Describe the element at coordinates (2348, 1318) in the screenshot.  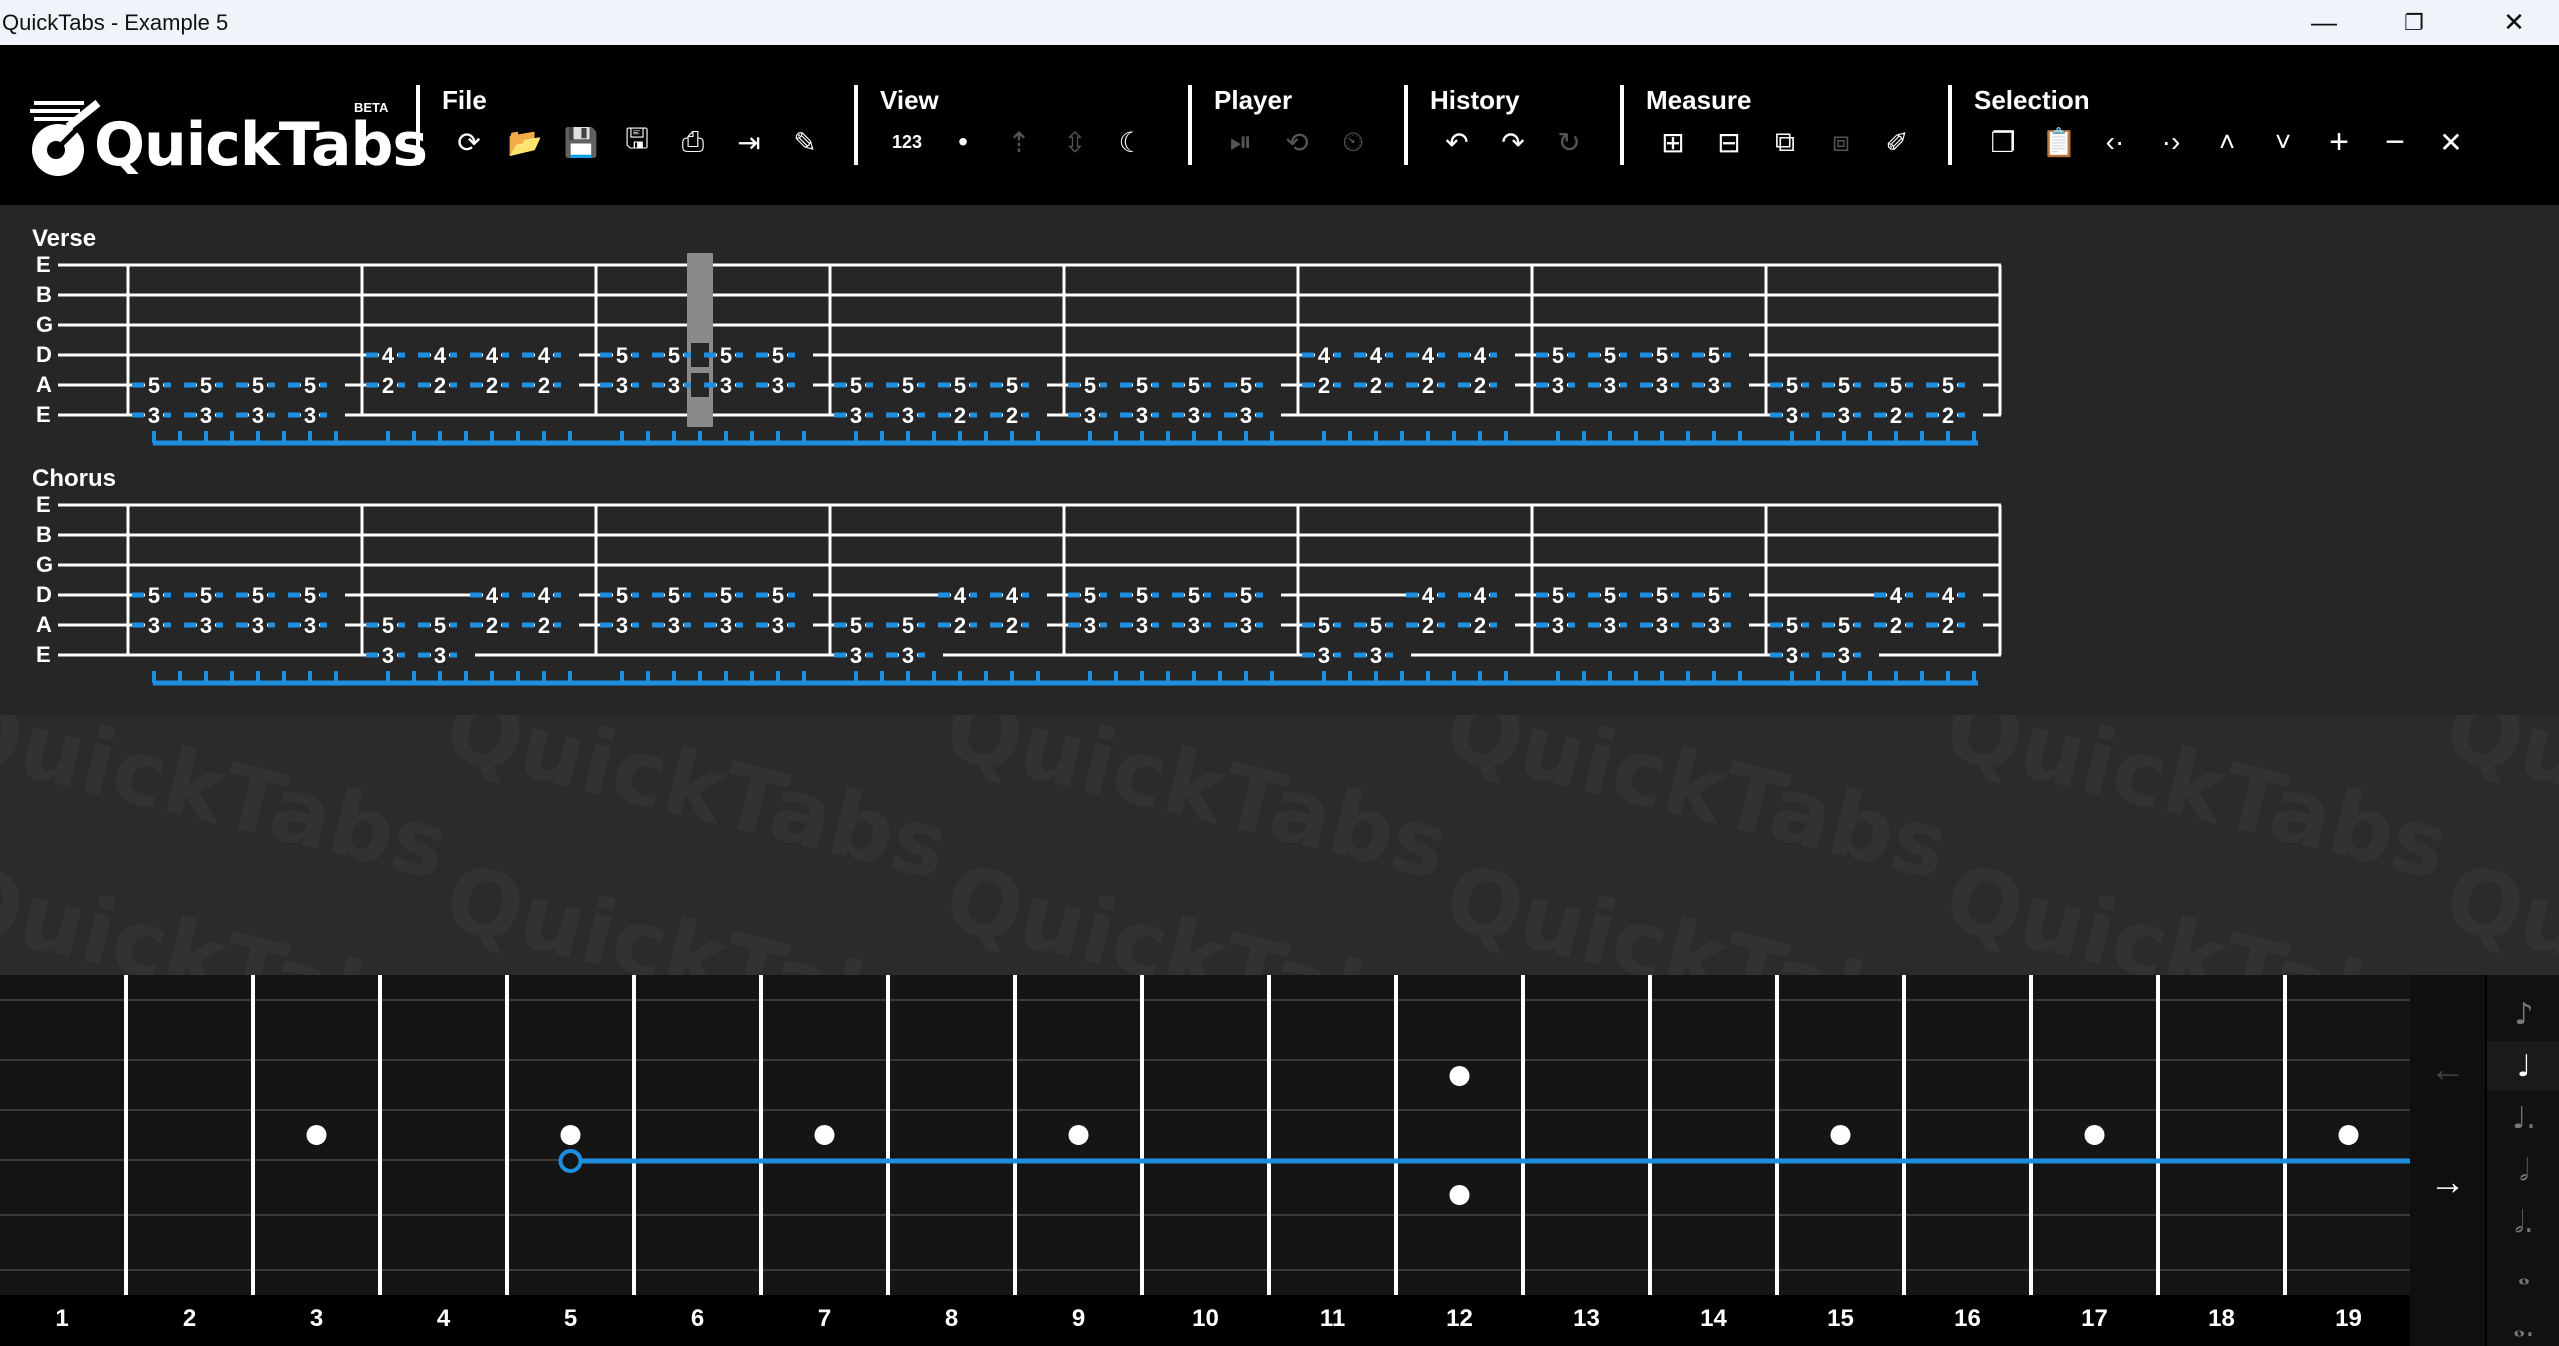
I see `fret-number: 19` at that location.